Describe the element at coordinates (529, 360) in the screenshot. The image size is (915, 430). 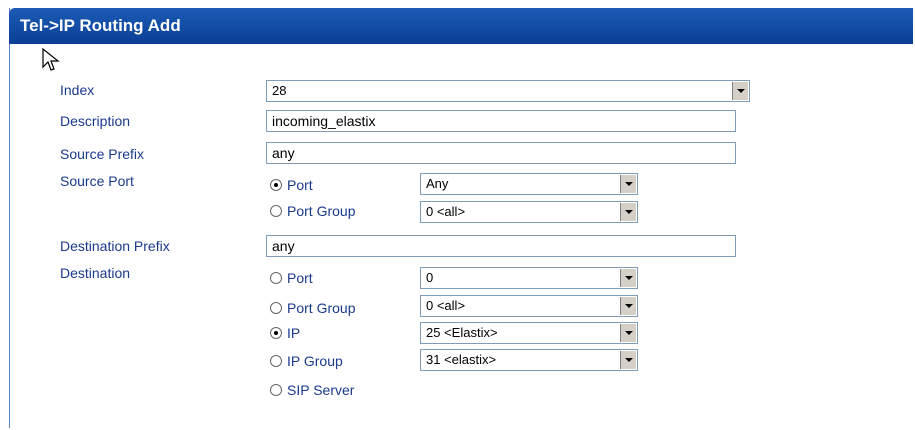
I see `destination-ip-group-select: 31 <elastix>` at that location.